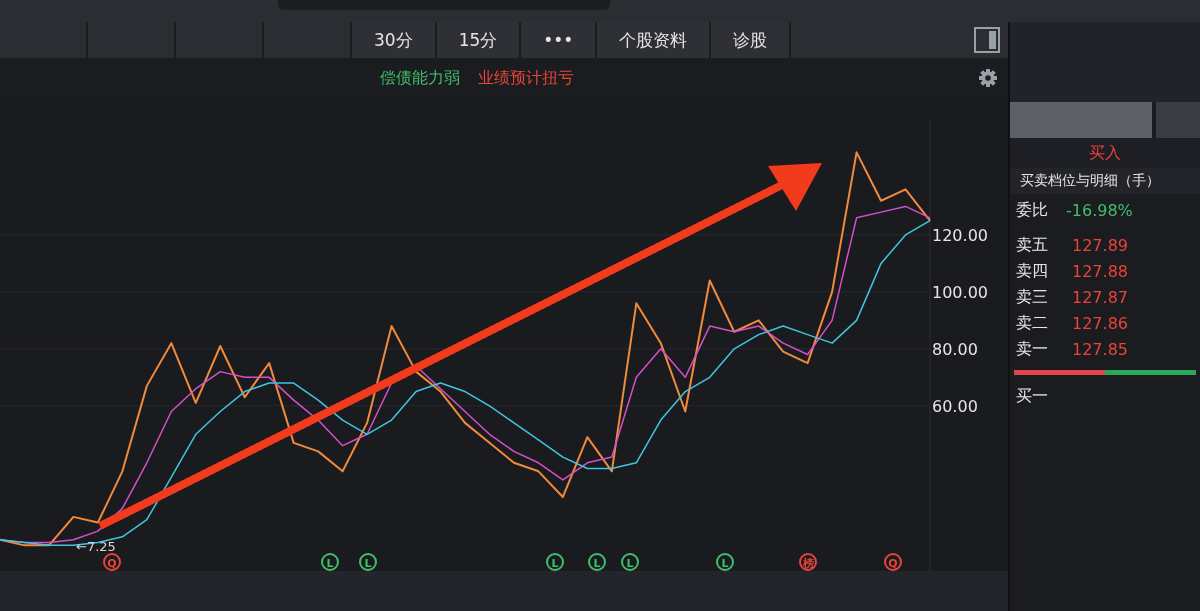  What do you see at coordinates (988, 78) in the screenshot?
I see `settings-icon` at bounding box center [988, 78].